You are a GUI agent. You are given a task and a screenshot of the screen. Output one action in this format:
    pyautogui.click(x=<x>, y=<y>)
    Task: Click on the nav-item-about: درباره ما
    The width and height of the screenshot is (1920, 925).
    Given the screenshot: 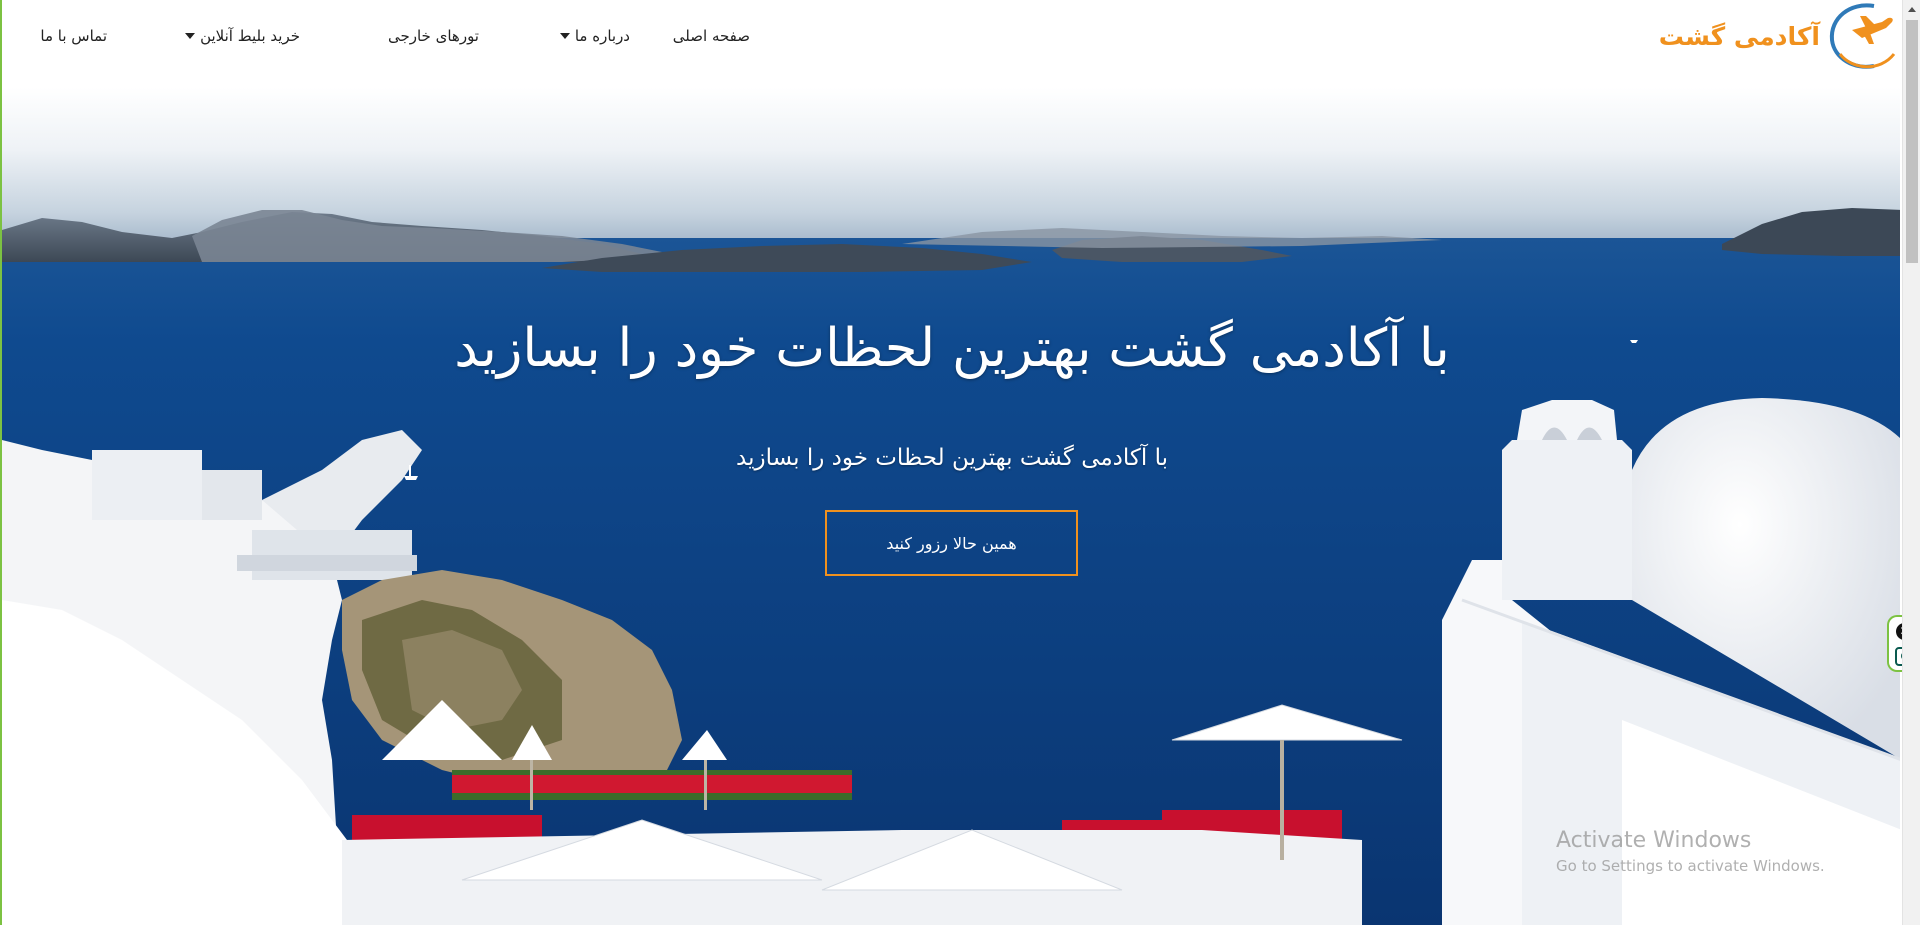 What is the action you would take?
    pyautogui.click(x=594, y=36)
    